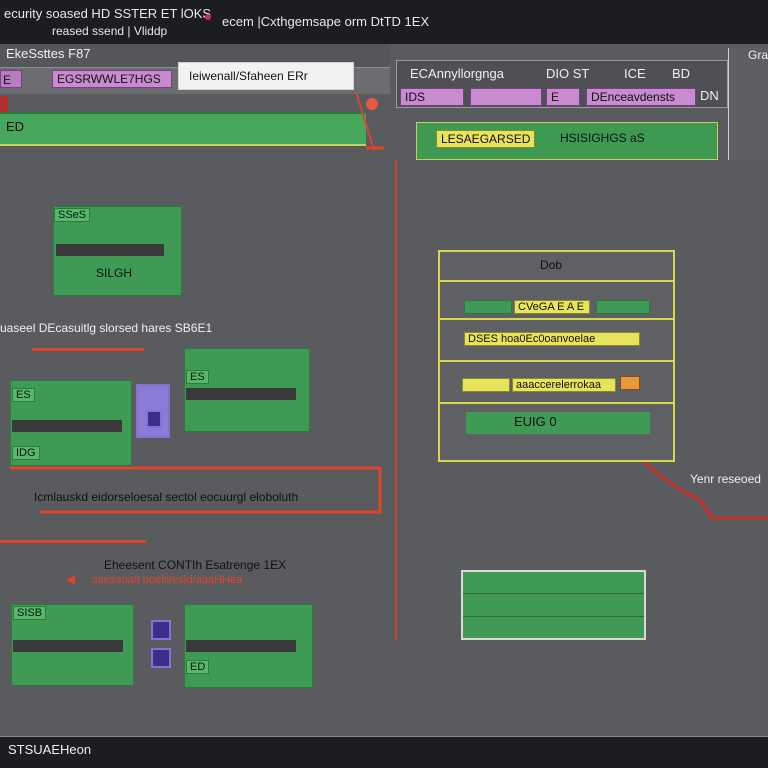  I want to click on node-badge: ED, so click(198, 667).